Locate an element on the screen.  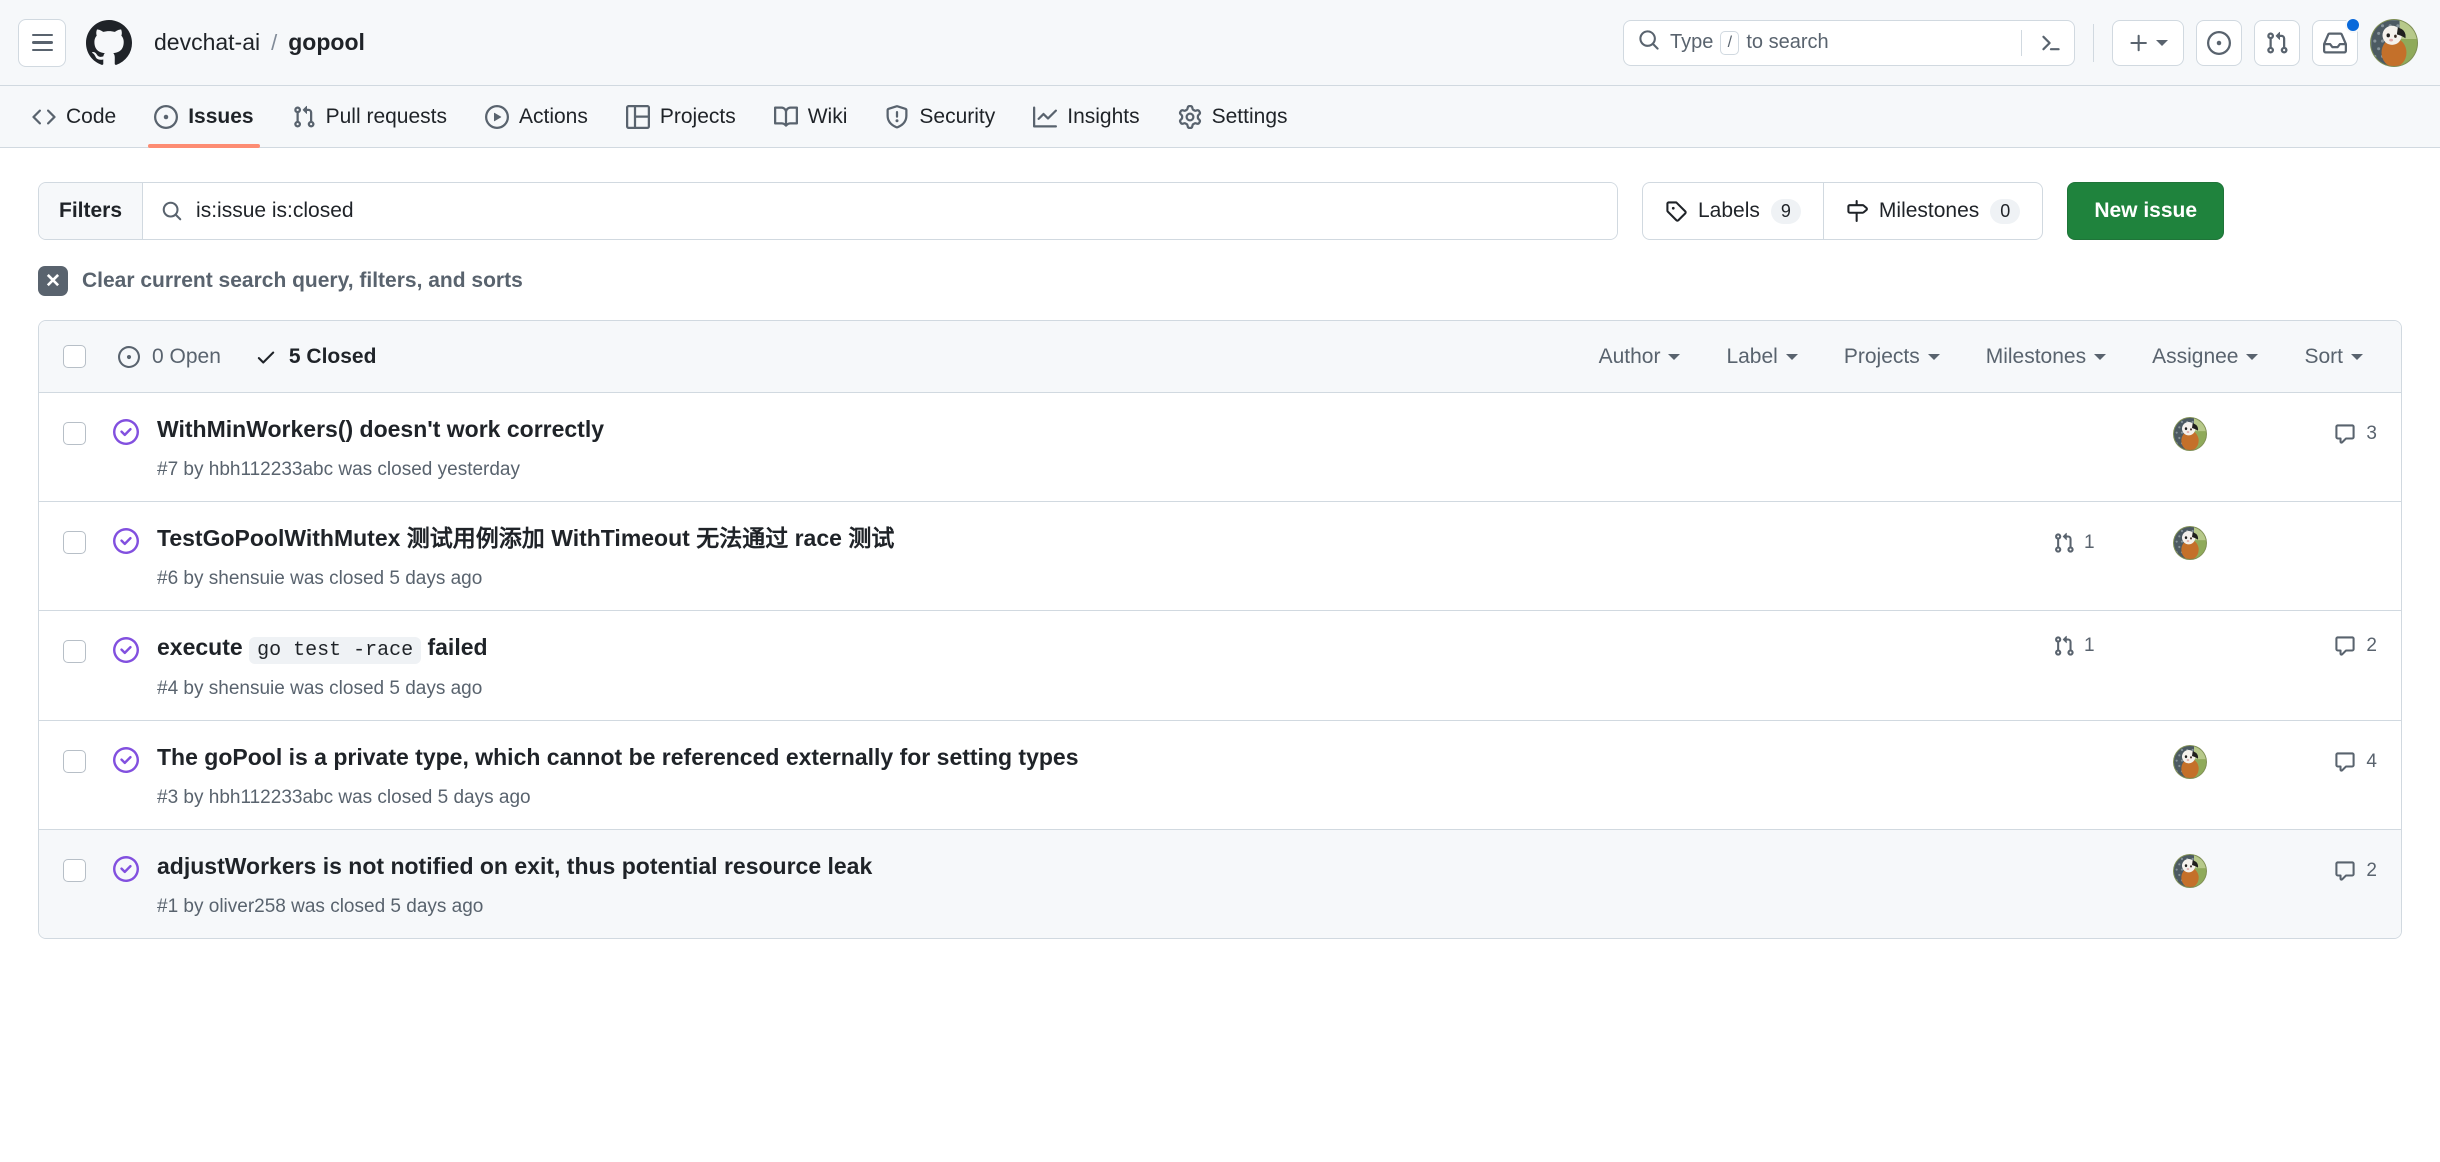
hamburger-menu-icon is located at coordinates (42, 42).